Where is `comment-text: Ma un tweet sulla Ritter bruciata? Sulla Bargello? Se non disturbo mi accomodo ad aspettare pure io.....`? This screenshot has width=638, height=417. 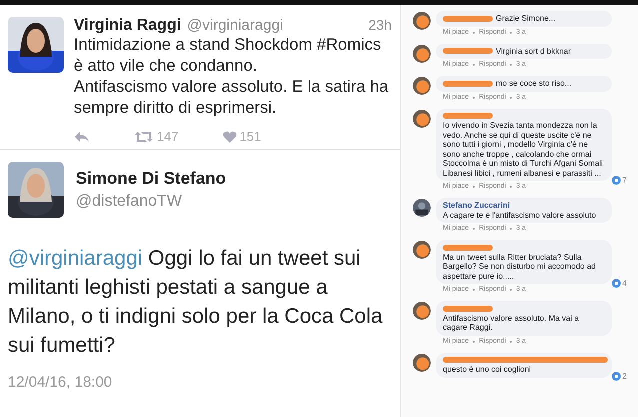
comment-text: Ma un tweet sulla Ritter bruciata? Sulla Bargello? Se non disturbo mi accomodo ad aspettare pure io..... is located at coordinates (520, 266).